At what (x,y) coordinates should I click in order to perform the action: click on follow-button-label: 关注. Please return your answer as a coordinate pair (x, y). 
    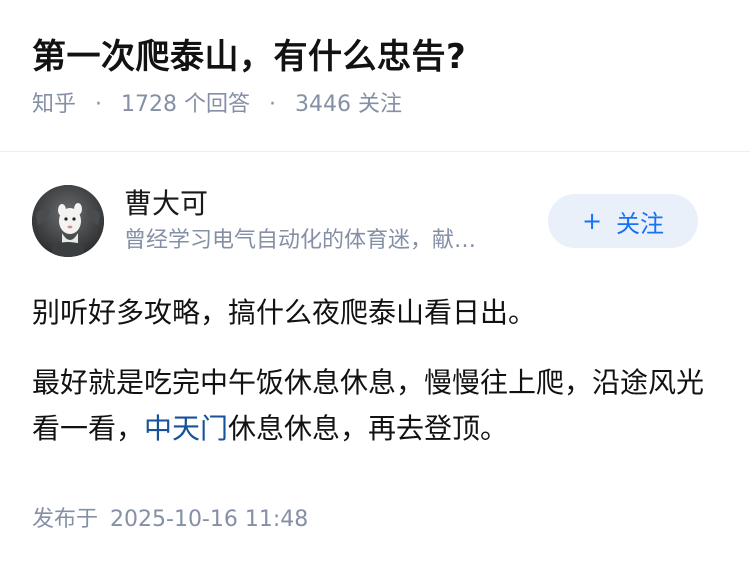
    Looking at the image, I should click on (640, 223).